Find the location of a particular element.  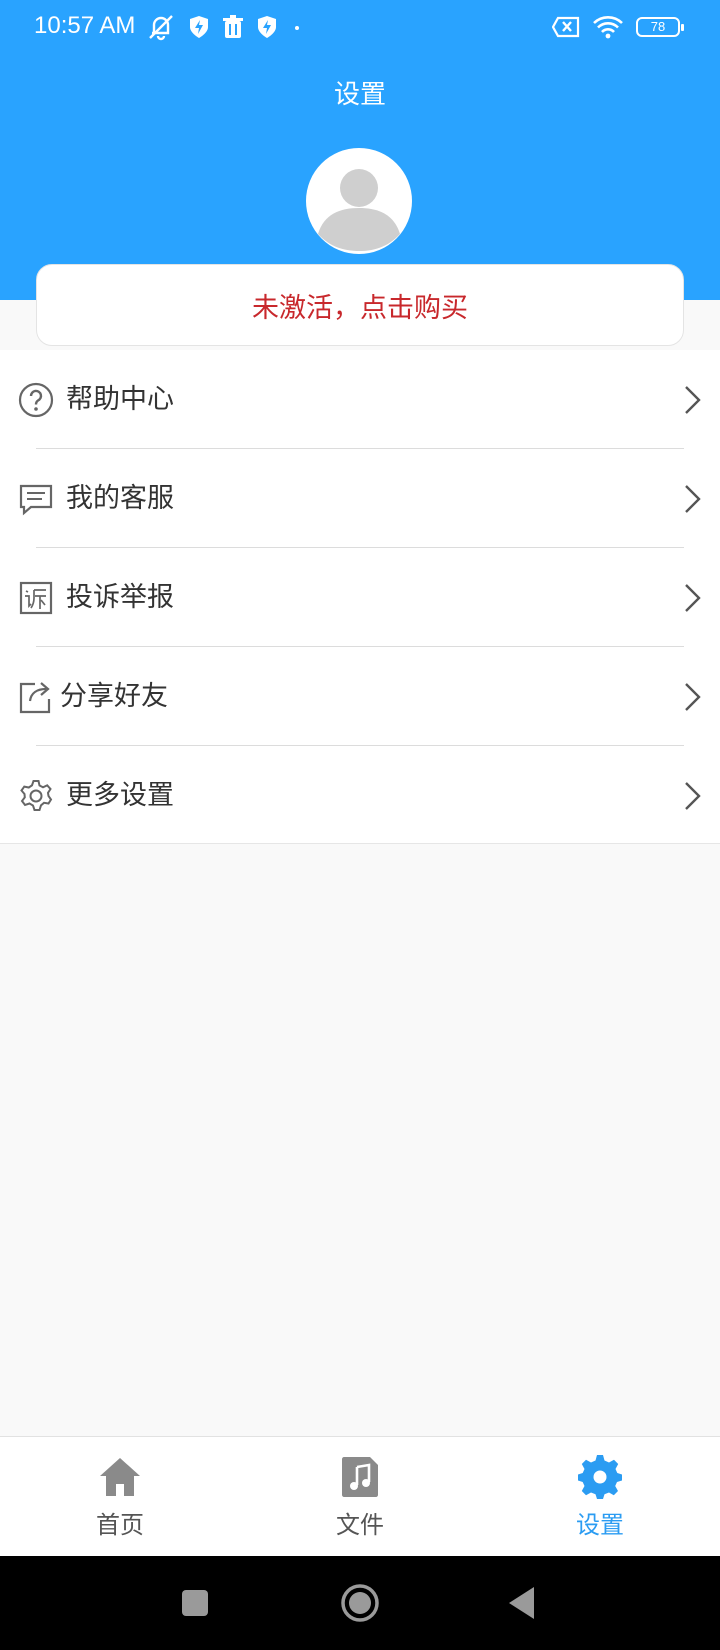

page-title: 设置 is located at coordinates (359, 95).